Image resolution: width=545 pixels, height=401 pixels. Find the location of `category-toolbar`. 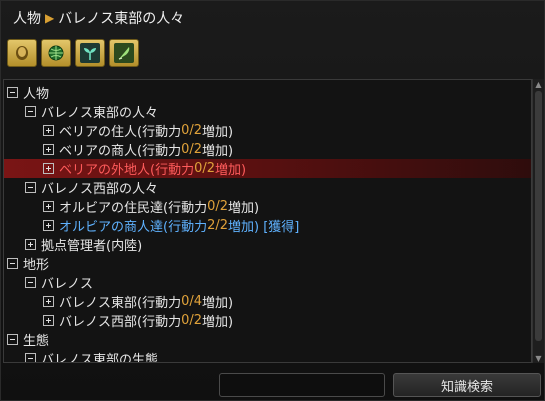

category-toolbar is located at coordinates (73, 53).